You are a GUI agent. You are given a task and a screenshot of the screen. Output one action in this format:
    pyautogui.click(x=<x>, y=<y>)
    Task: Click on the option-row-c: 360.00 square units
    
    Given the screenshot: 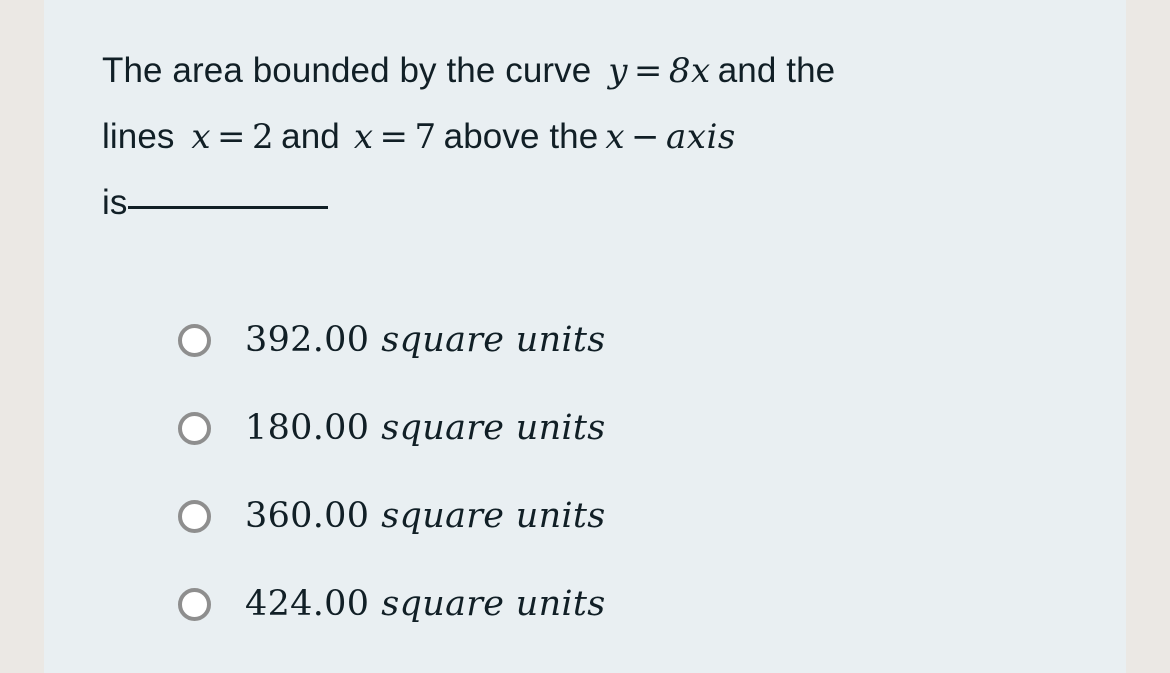 What is the action you would take?
    pyautogui.click(x=602, y=516)
    